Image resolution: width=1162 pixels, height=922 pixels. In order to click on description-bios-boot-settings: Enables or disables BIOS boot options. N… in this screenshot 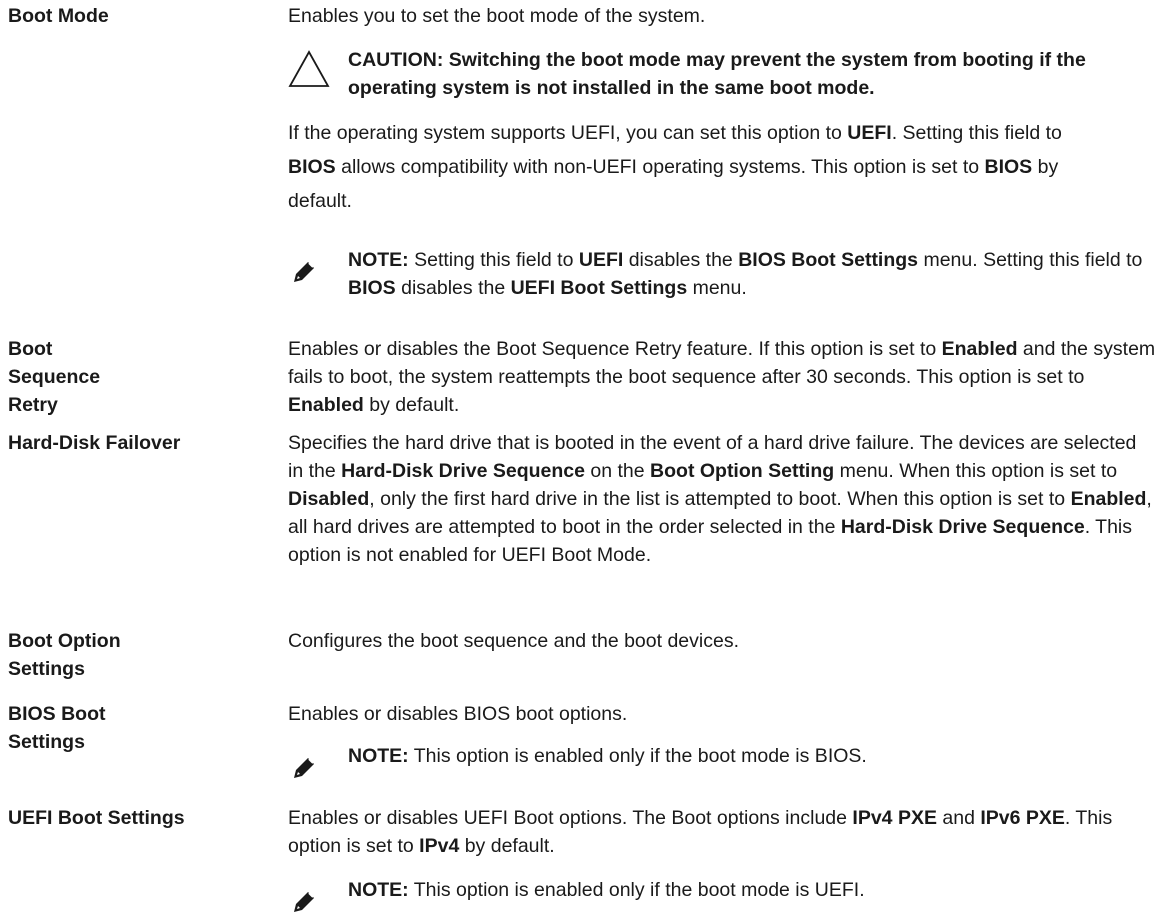, I will do `click(722, 739)`.